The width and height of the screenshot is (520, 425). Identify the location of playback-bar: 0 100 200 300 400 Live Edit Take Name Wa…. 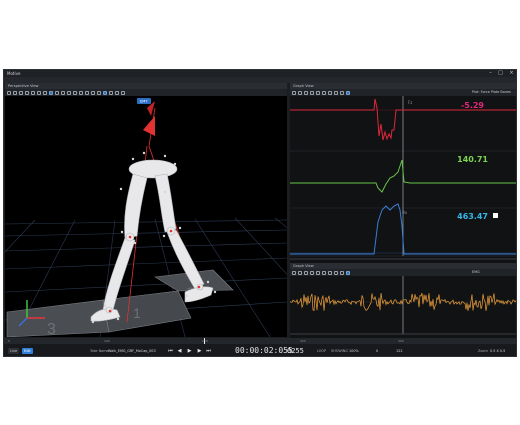
(260, 347).